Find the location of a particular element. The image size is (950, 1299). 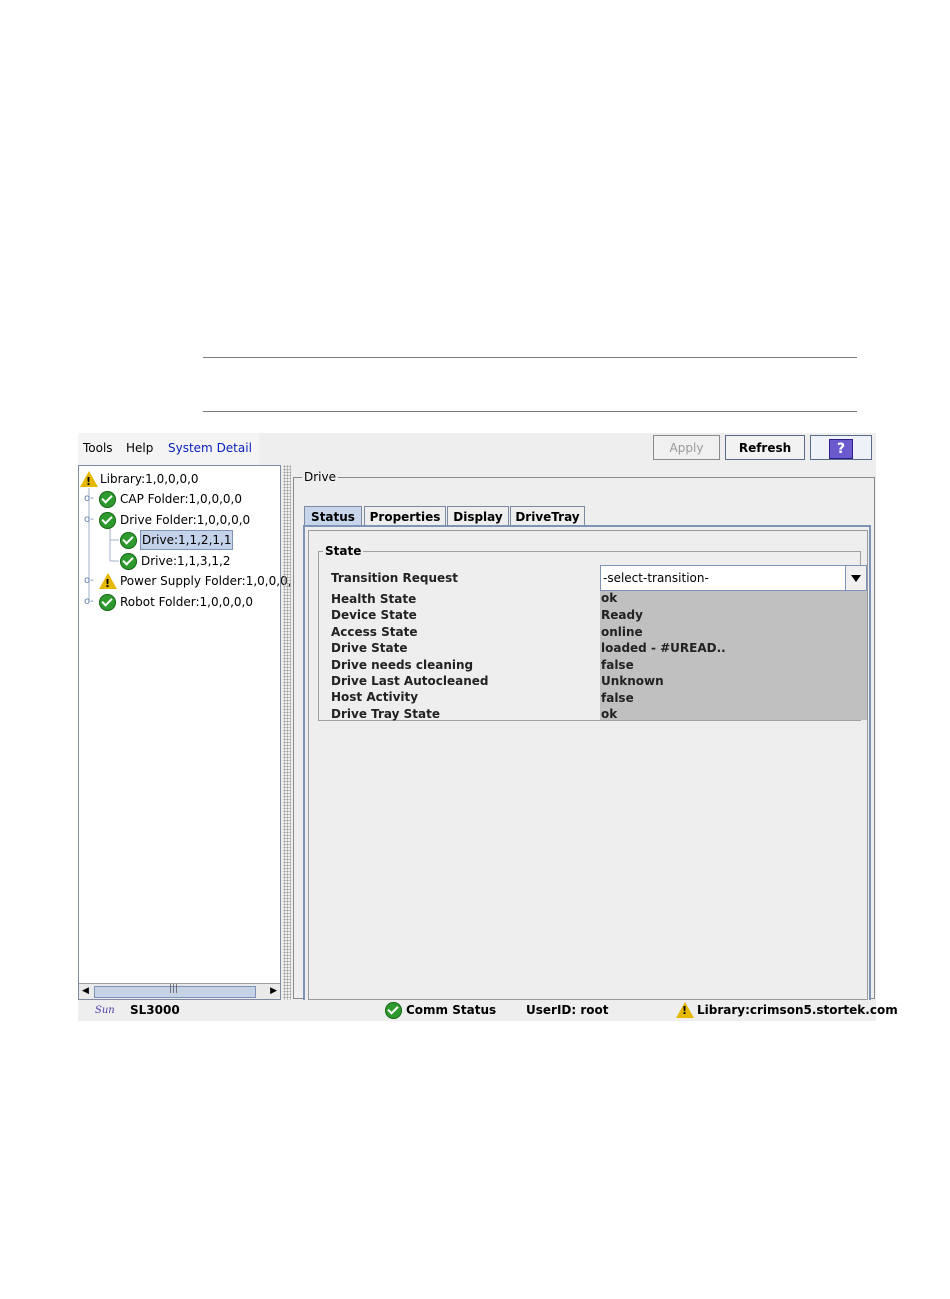

sun-logo: Sun is located at coordinates (105, 1010).